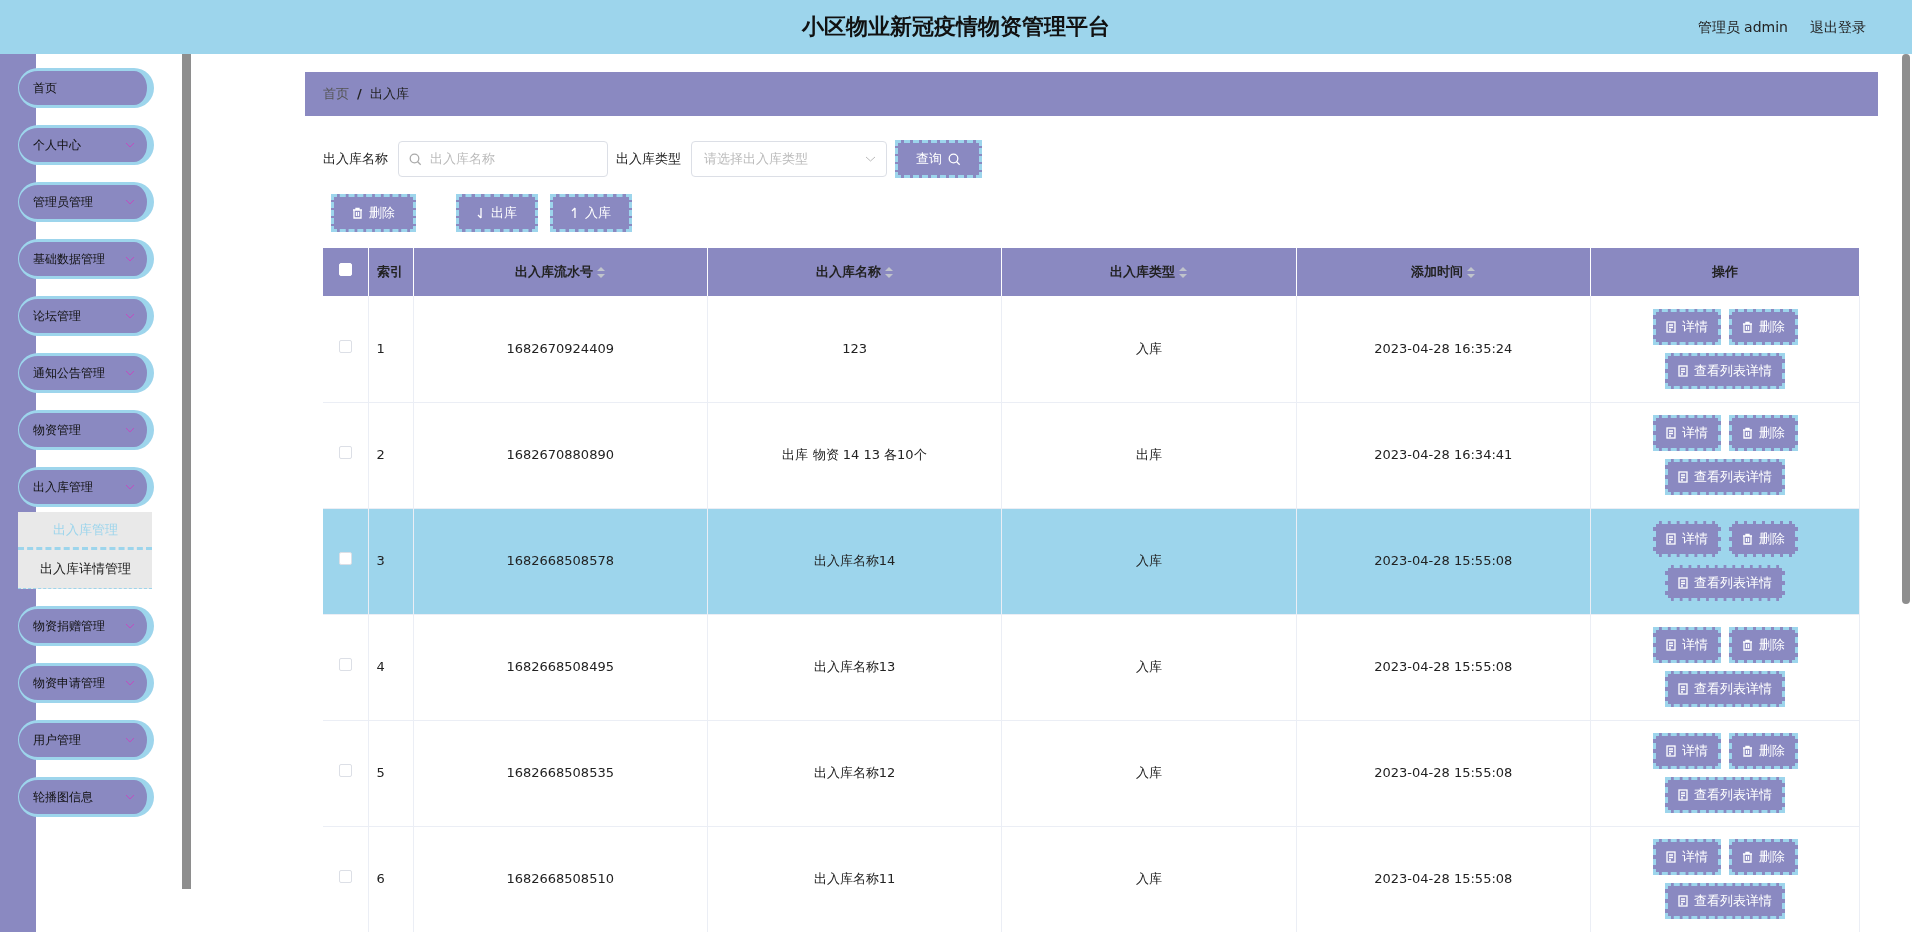 This screenshot has height=932, width=1912. Describe the element at coordinates (86, 316) in the screenshot. I see `menu-item: 论坛管理` at that location.